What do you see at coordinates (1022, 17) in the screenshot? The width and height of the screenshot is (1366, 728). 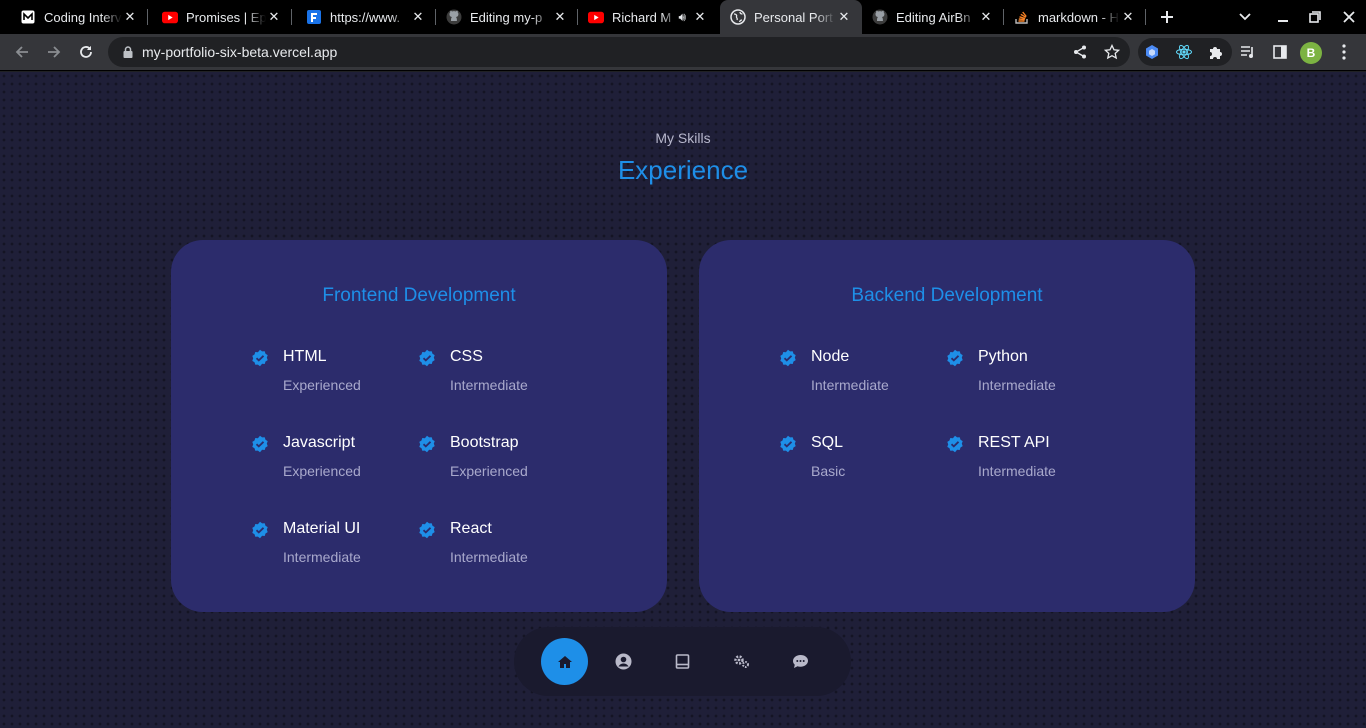 I see `stackoverflow-icon` at bounding box center [1022, 17].